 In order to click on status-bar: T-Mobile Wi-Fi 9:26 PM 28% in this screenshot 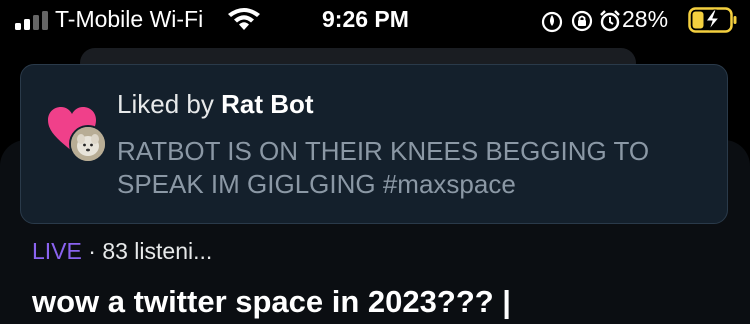, I will do `click(375, 20)`.